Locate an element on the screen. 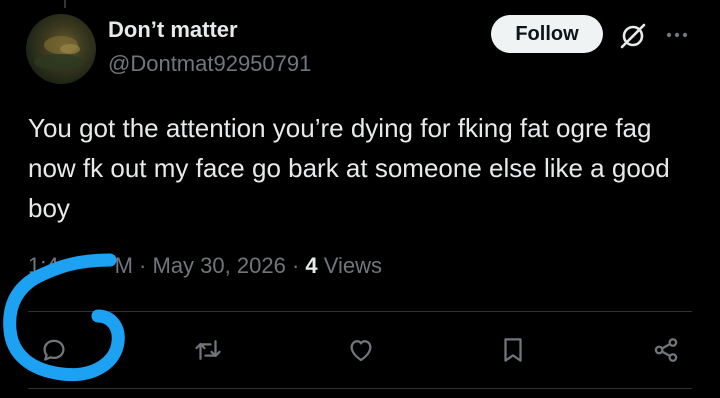 The width and height of the screenshot is (720, 398). tweet-time: 1:4 M is located at coordinates (80, 265).